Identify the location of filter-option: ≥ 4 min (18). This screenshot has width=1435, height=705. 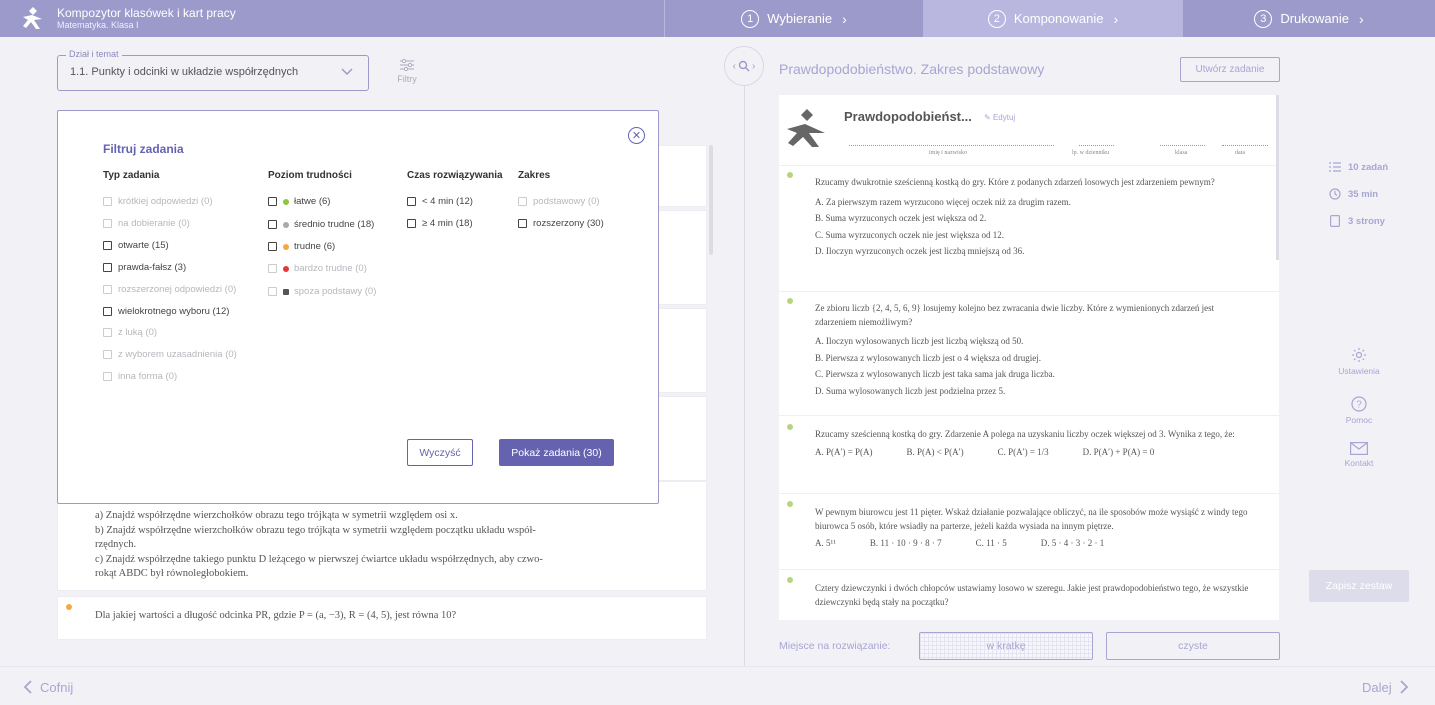
(440, 223).